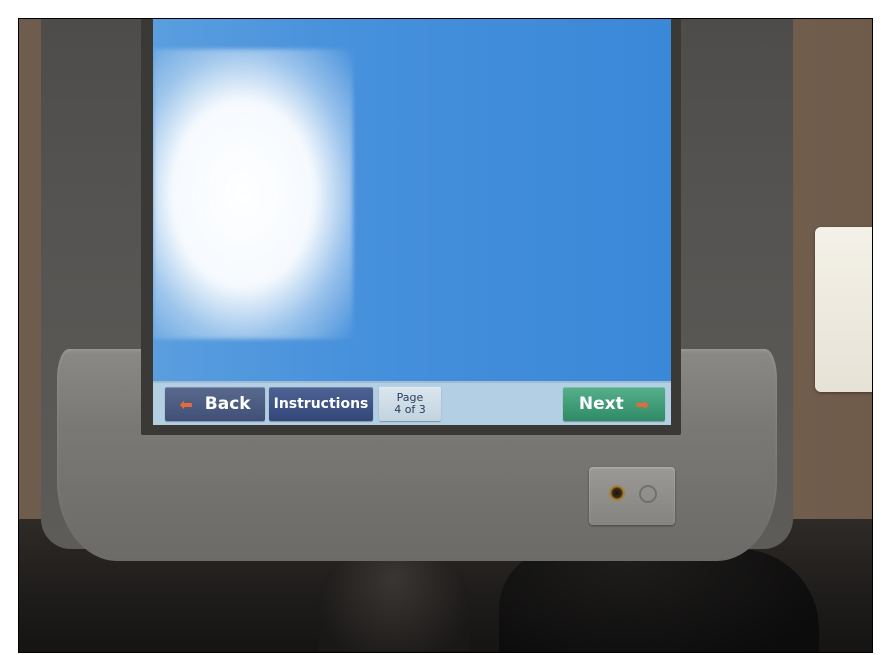 The width and height of the screenshot is (881, 655). I want to click on page-indicator-count: 4 of 3, so click(410, 409).